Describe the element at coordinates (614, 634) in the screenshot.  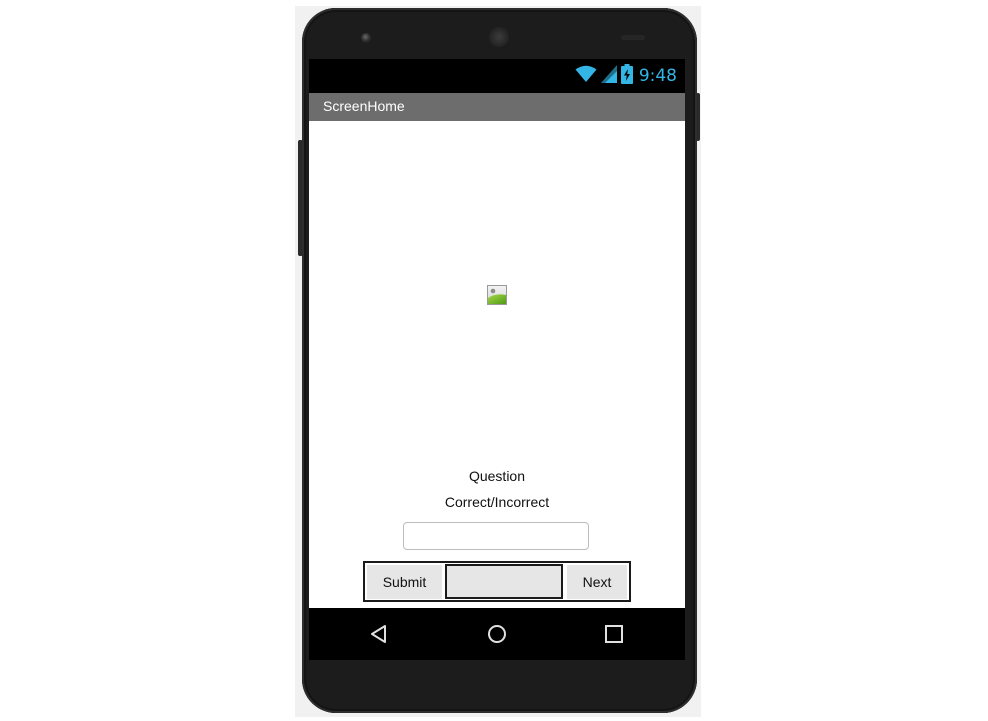
I see `recents-icon` at that location.